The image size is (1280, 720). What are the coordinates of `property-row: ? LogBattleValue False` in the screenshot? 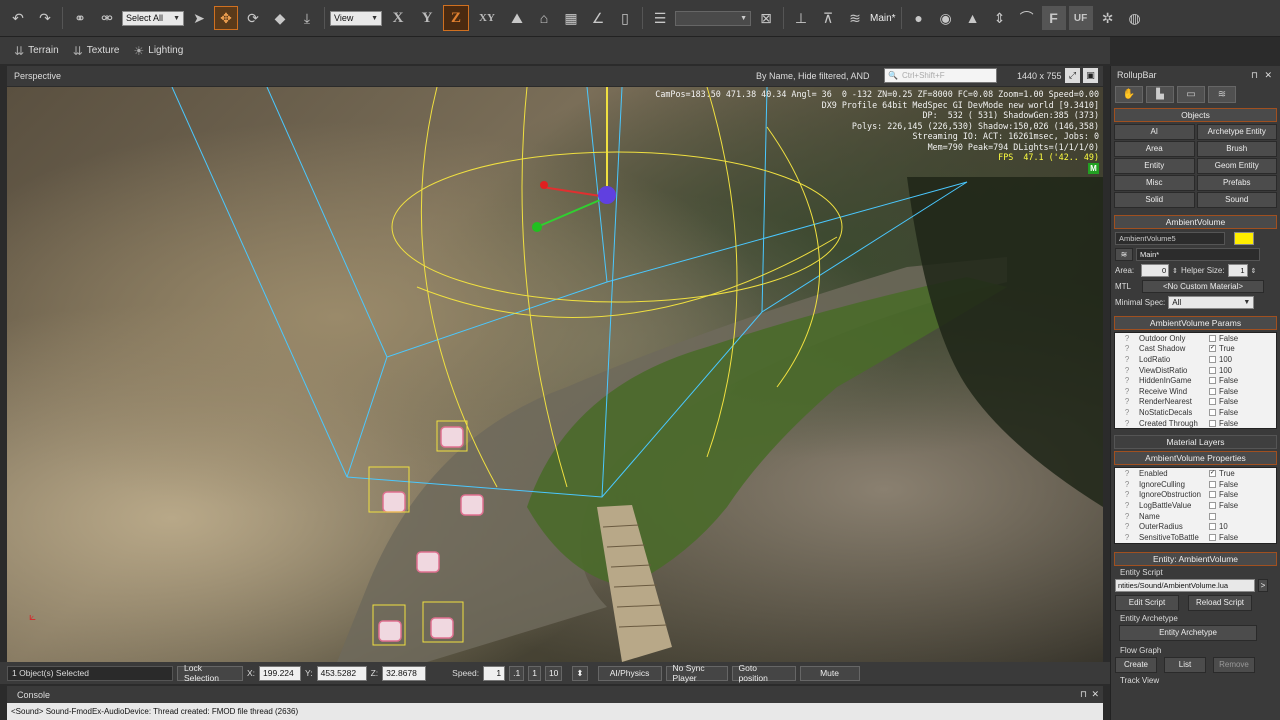 It's located at (1195, 505).